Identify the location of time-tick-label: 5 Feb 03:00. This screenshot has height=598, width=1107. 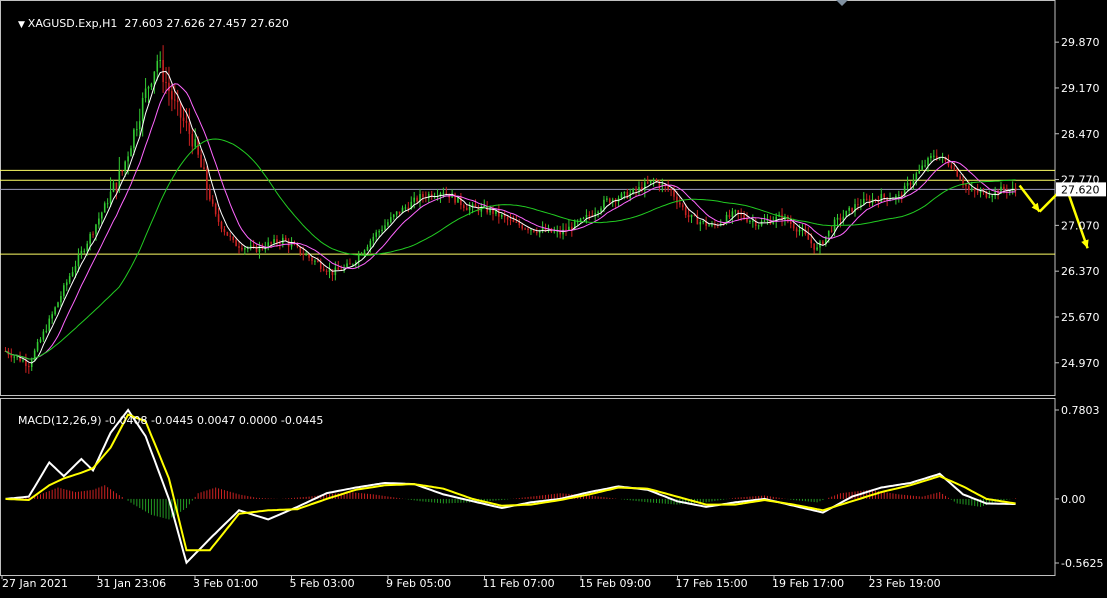
(322, 583).